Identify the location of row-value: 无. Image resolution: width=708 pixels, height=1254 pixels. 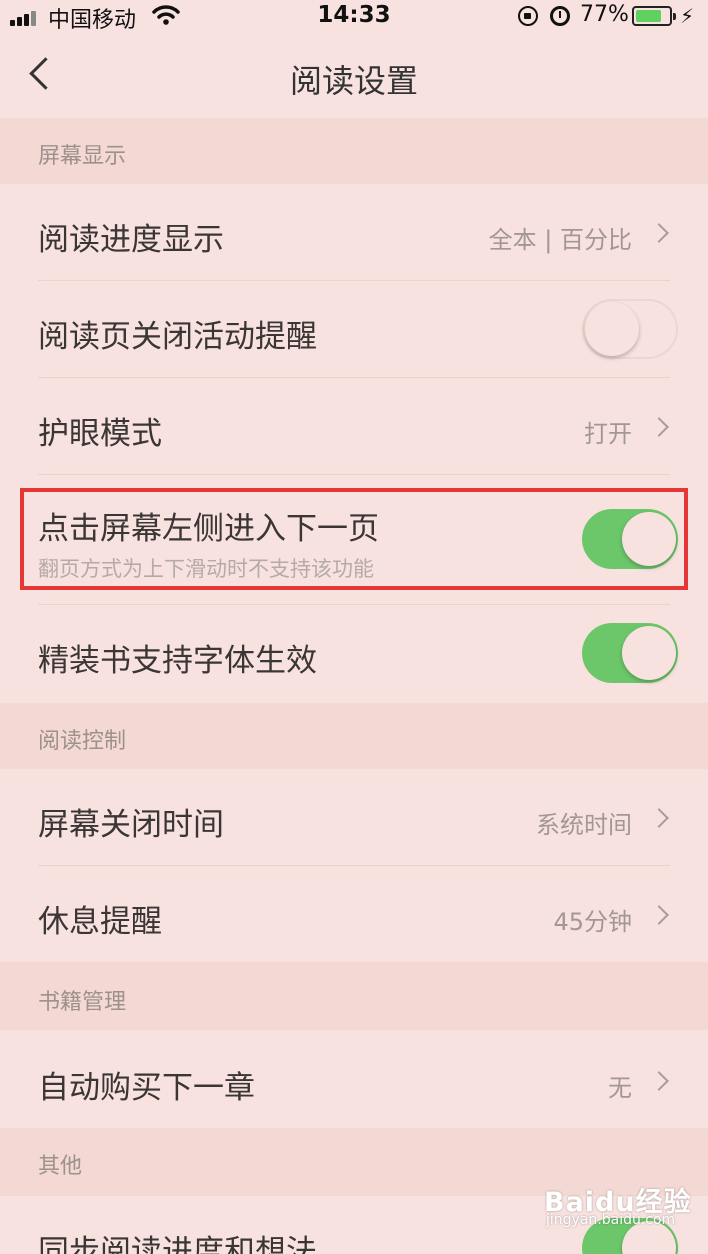
(620, 1088).